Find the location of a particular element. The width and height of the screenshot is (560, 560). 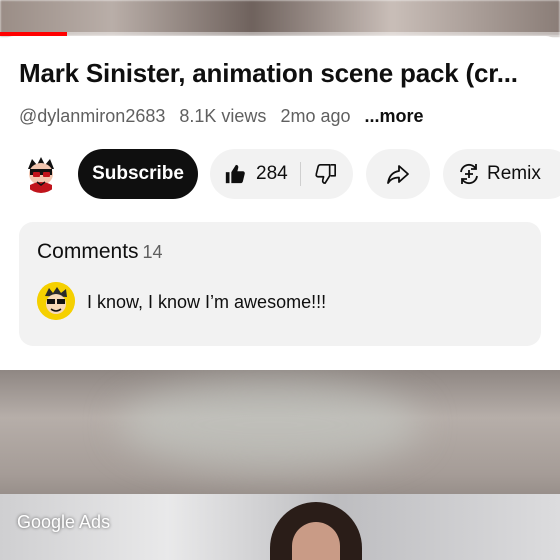

channel-avatar is located at coordinates (41, 174).